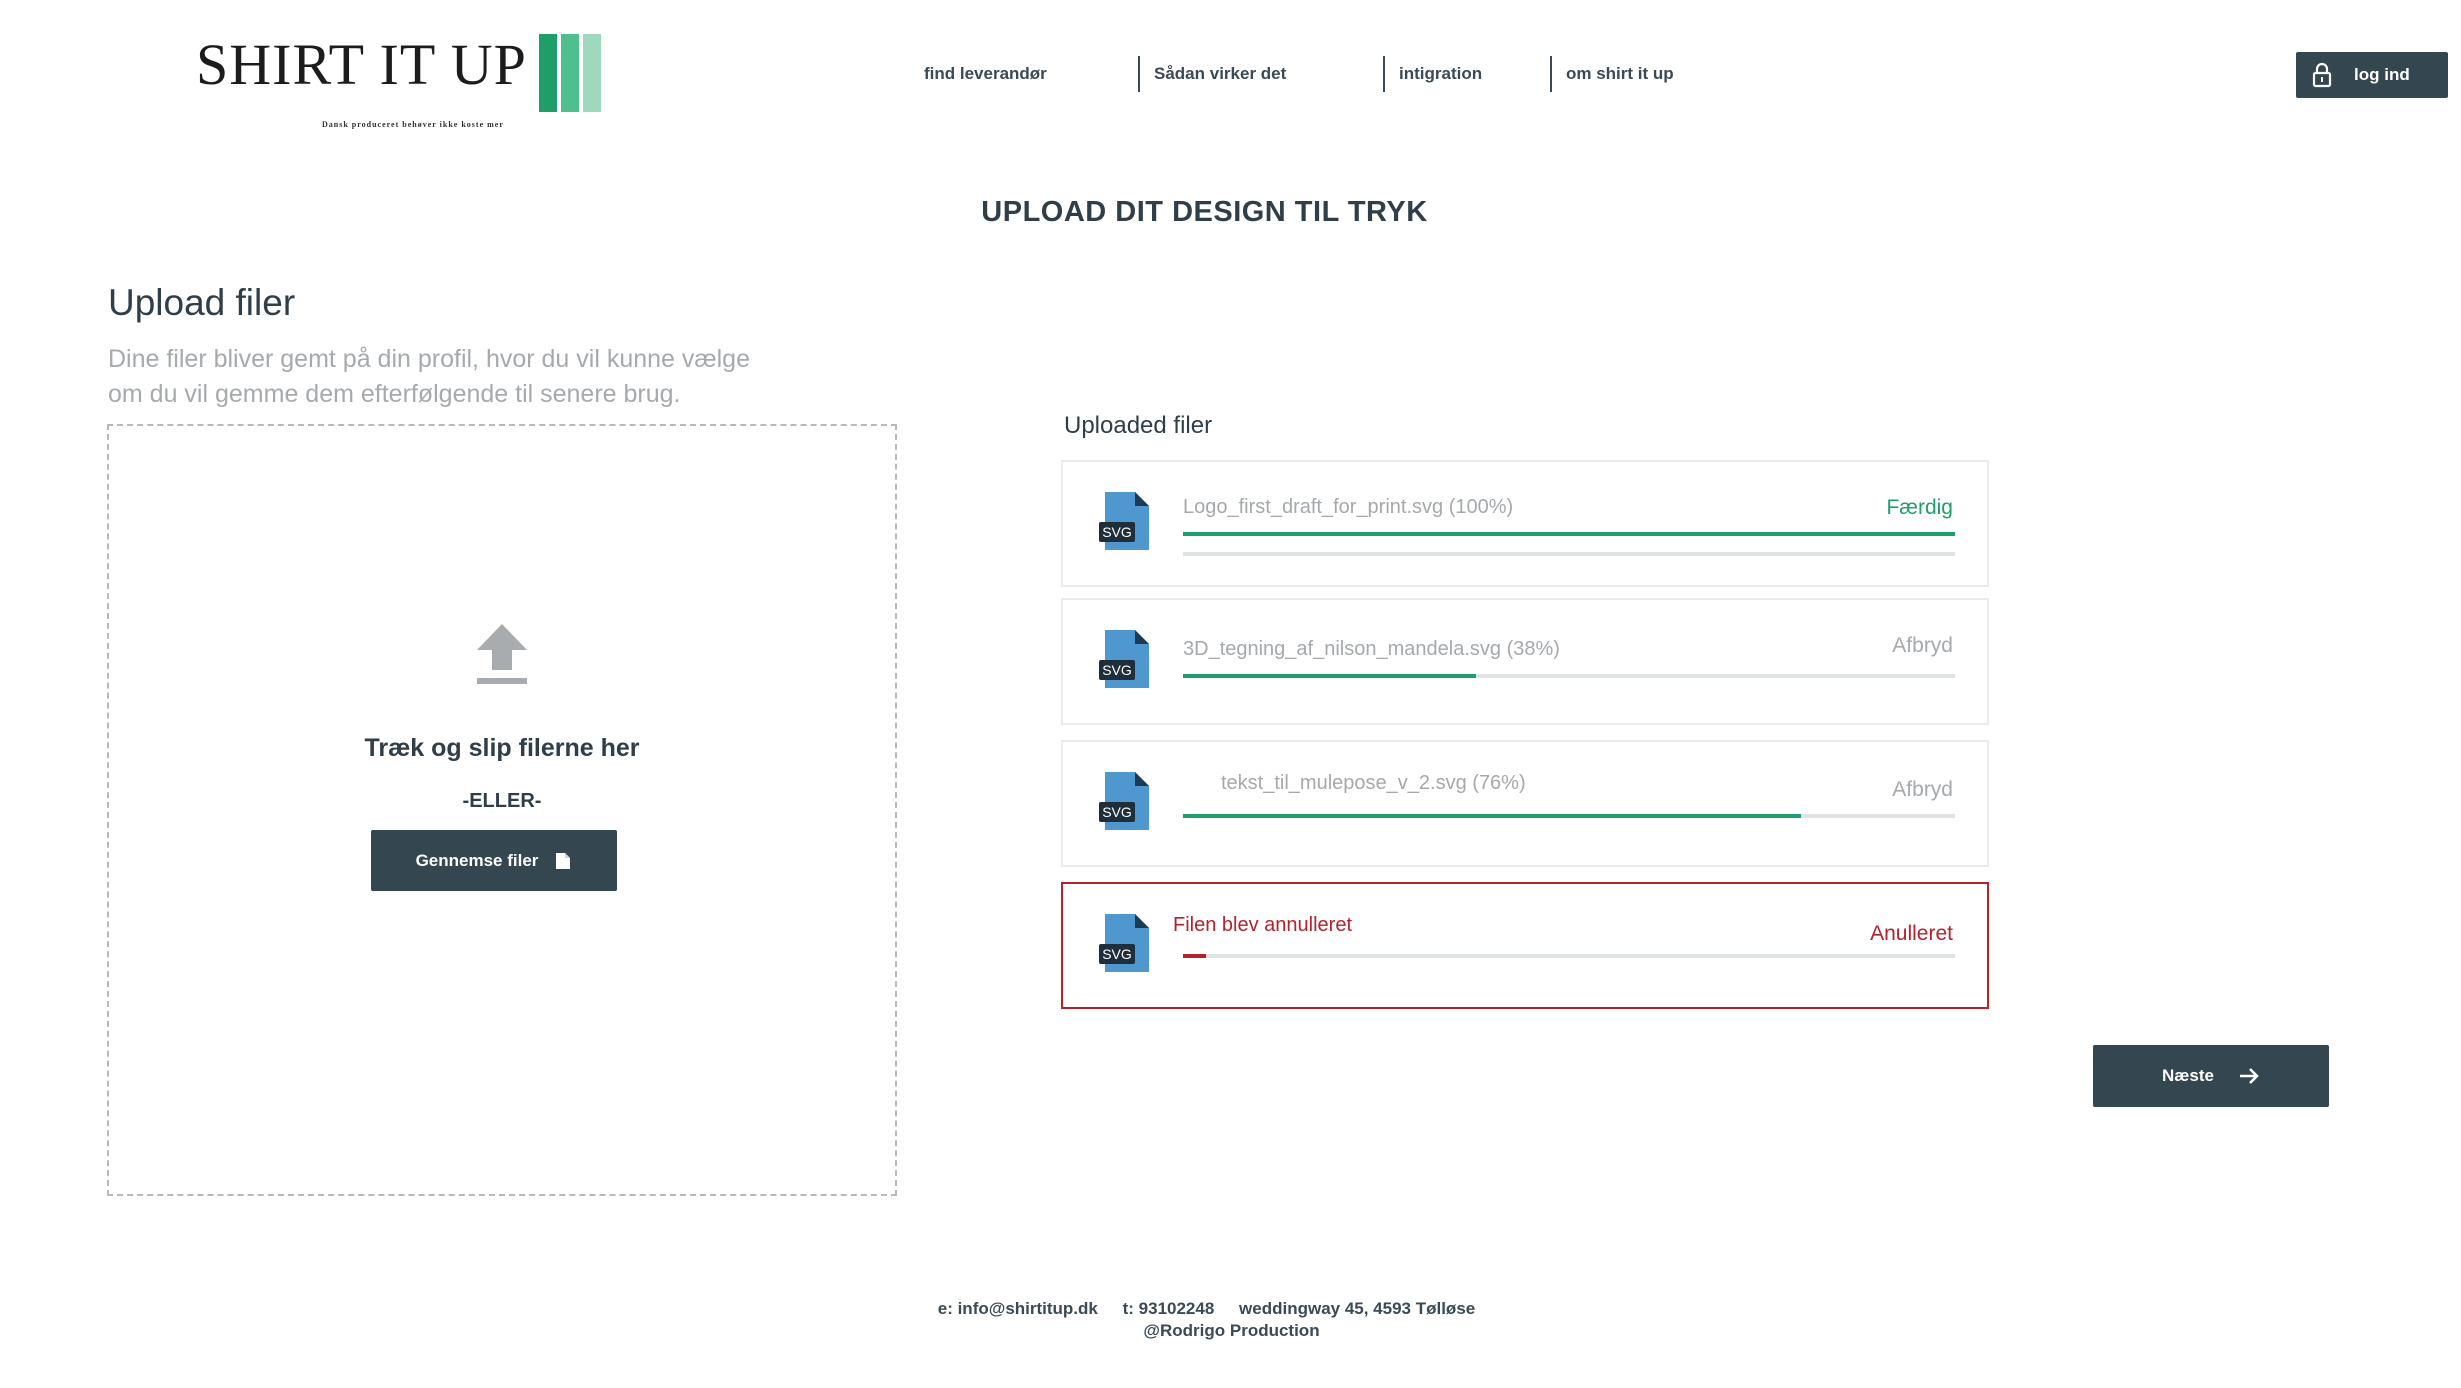  I want to click on nav-item-sadan-virker-det: Sådan virker det, so click(1220, 74).